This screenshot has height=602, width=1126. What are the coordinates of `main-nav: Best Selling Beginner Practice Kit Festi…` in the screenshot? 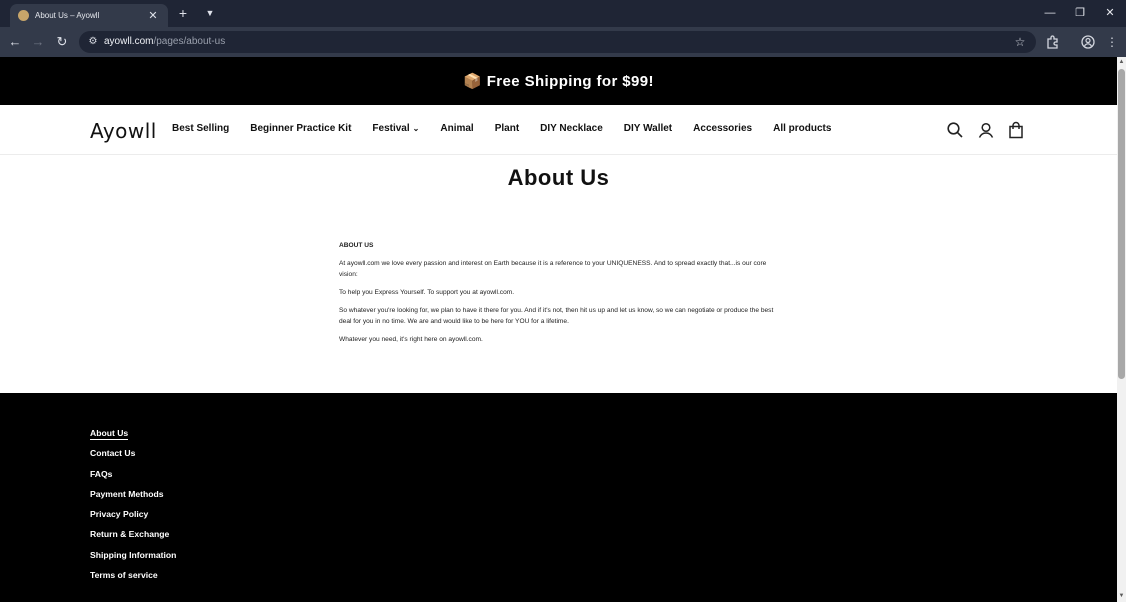 It's located at (512, 128).